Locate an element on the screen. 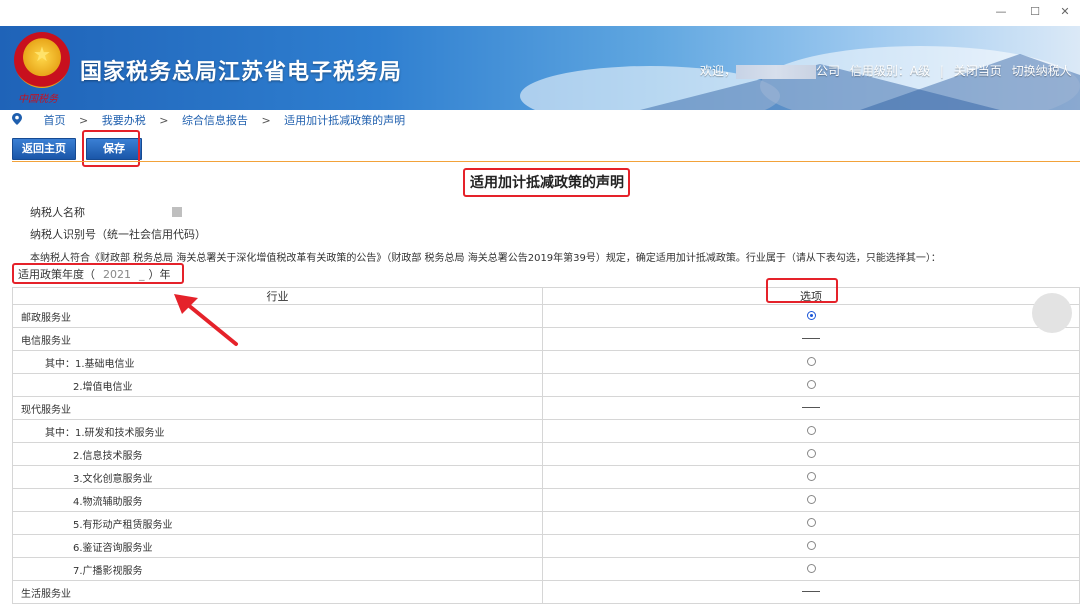 Image resolution: width=1080 pixels, height=604 pixels. industry-cell: 现代服务业 is located at coordinates (277, 408).